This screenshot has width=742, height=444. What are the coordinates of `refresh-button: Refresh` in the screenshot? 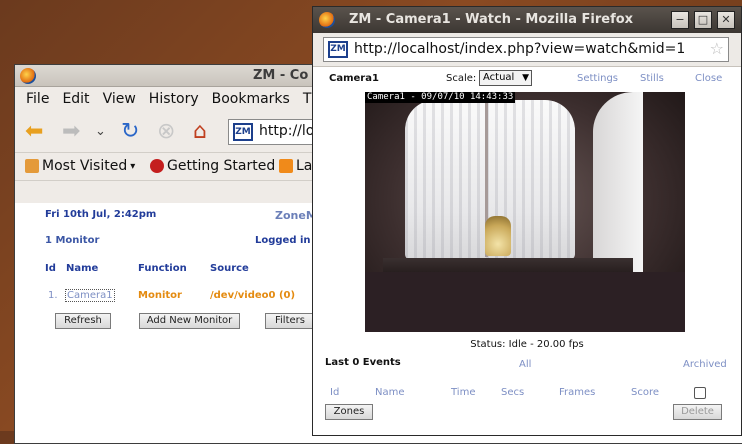 It's located at (83, 321).